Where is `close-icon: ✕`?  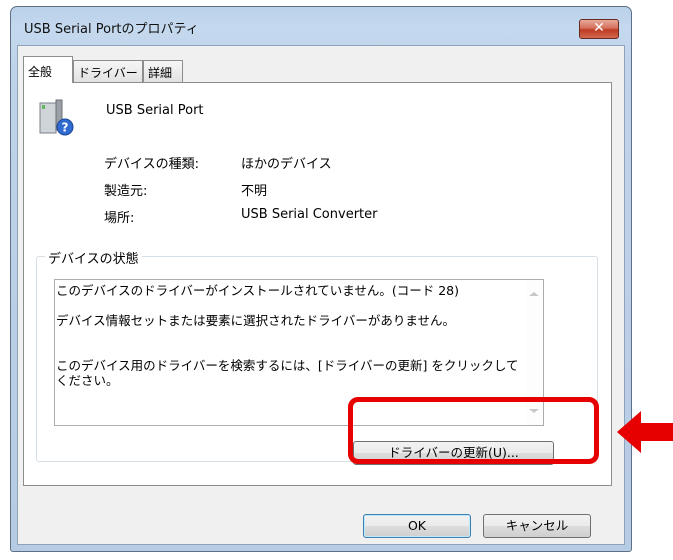
close-icon: ✕ is located at coordinates (599, 28).